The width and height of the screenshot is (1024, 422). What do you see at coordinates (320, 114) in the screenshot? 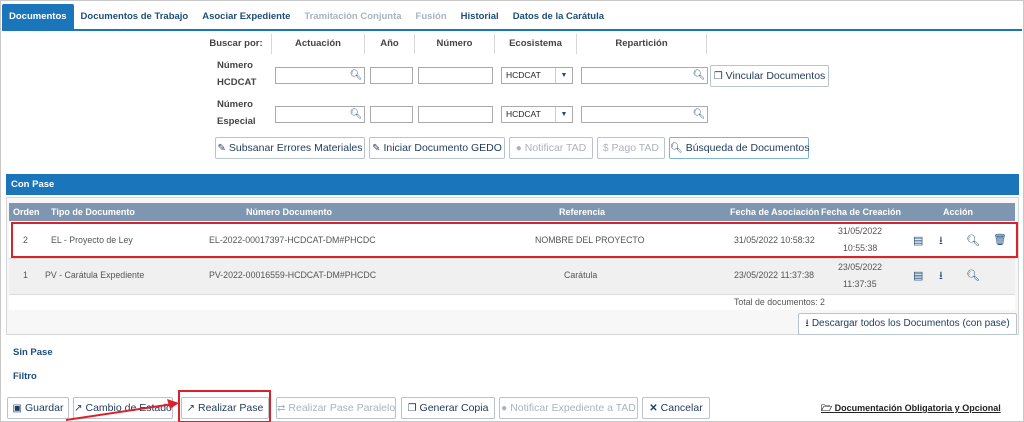
I see `actuacion-input-2: 🔍︎` at bounding box center [320, 114].